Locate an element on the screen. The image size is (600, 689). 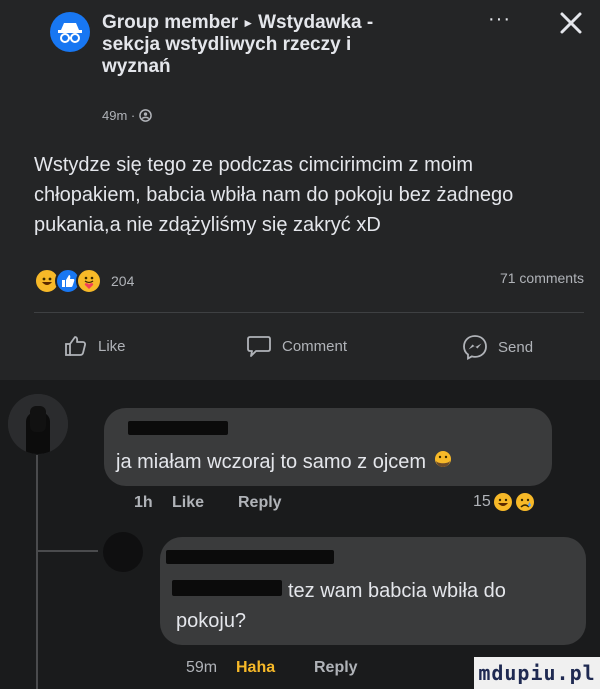
group-avatar is located at coordinates (70, 32).